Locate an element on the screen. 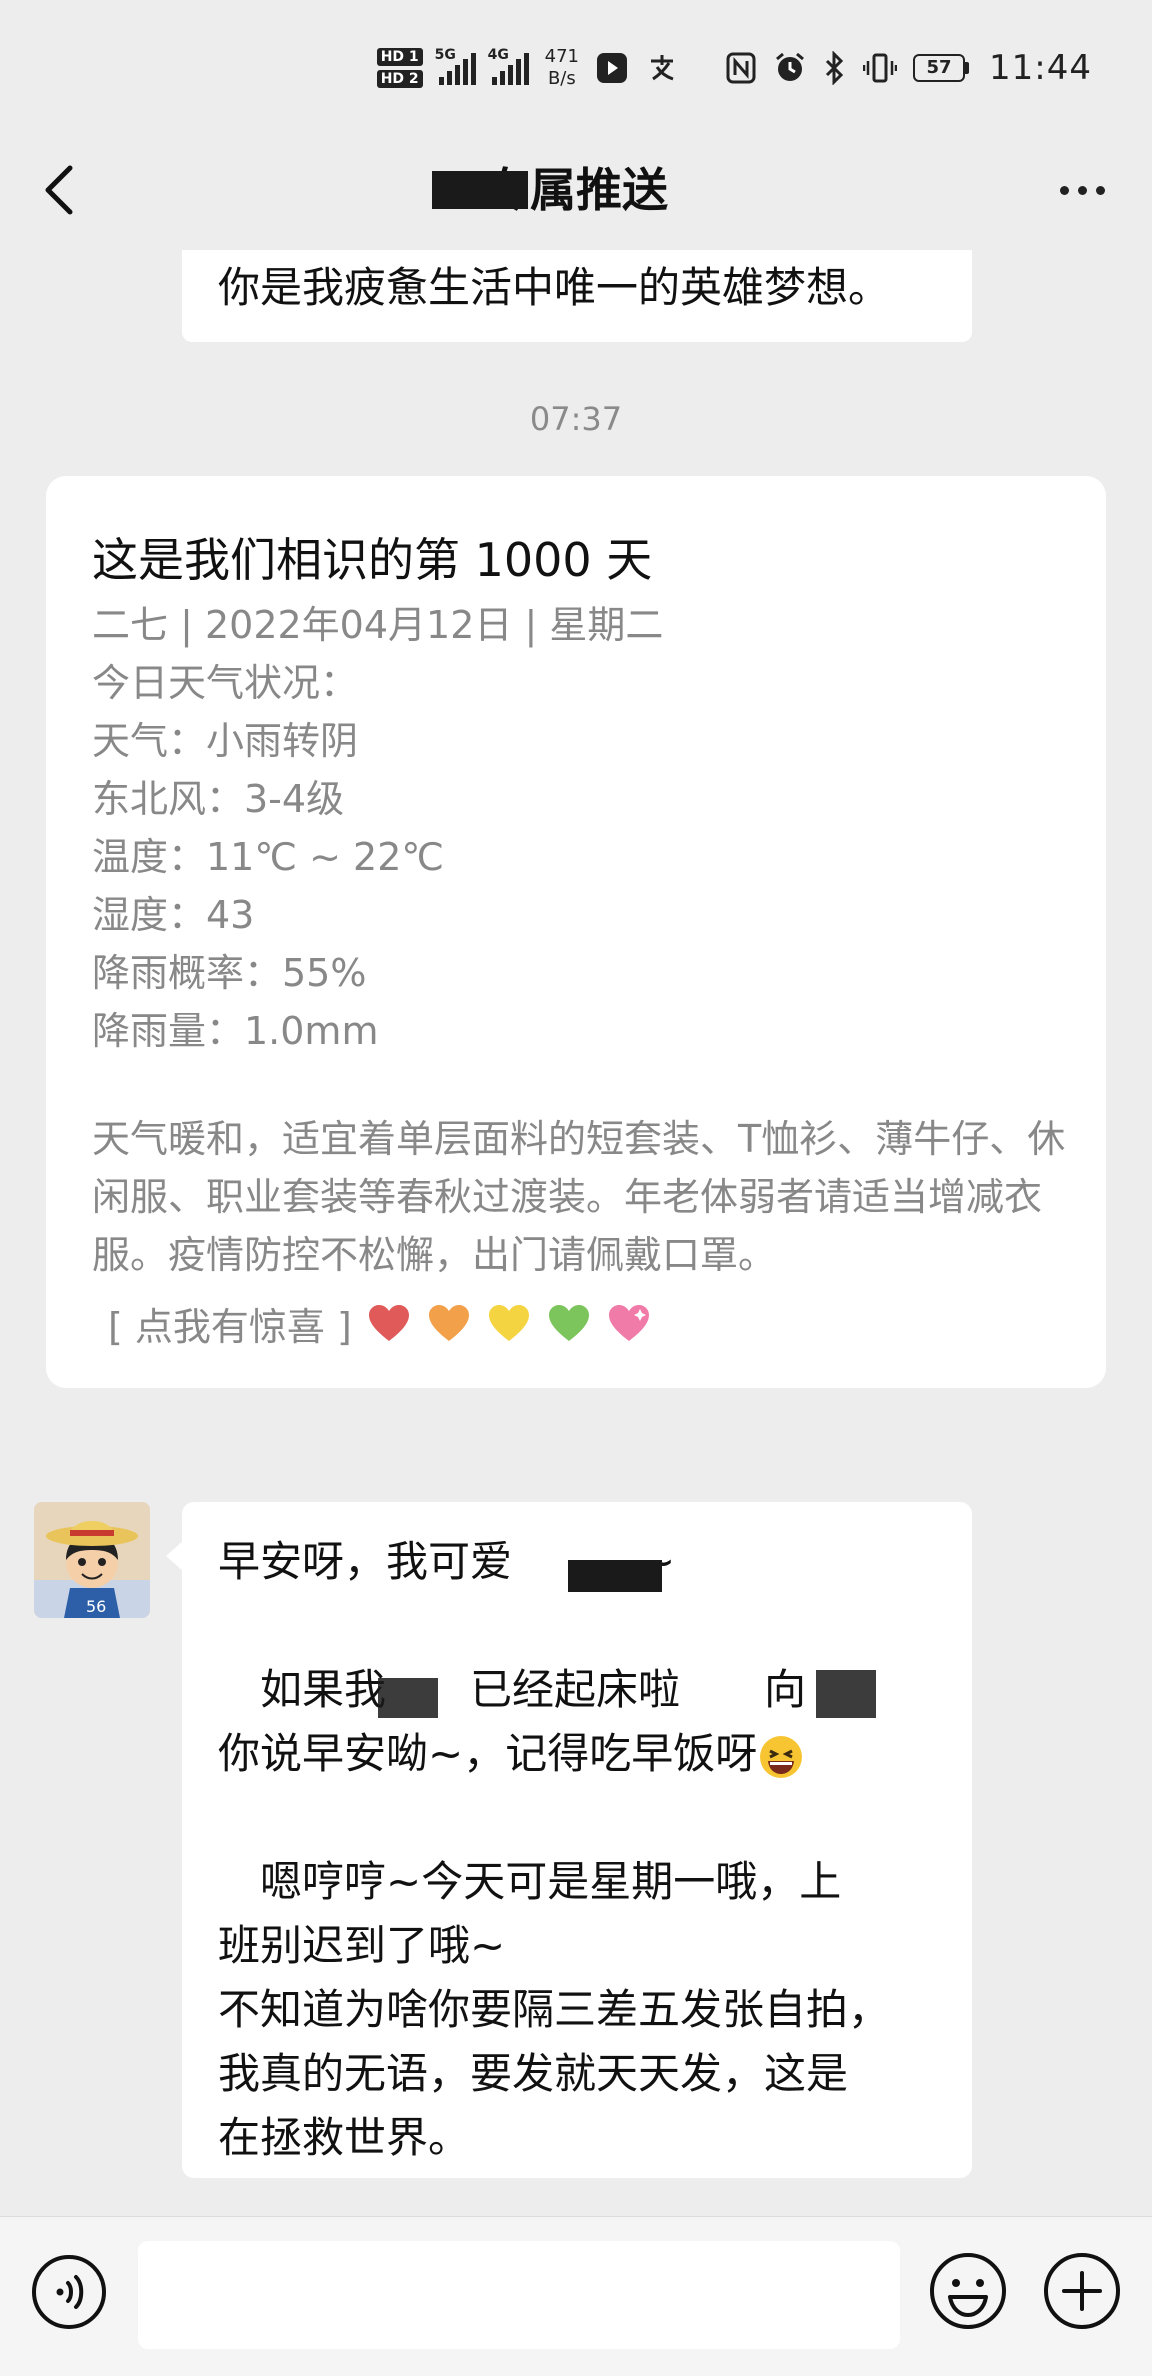 This screenshot has width=1152, height=2376. message-input is located at coordinates (519, 2295).